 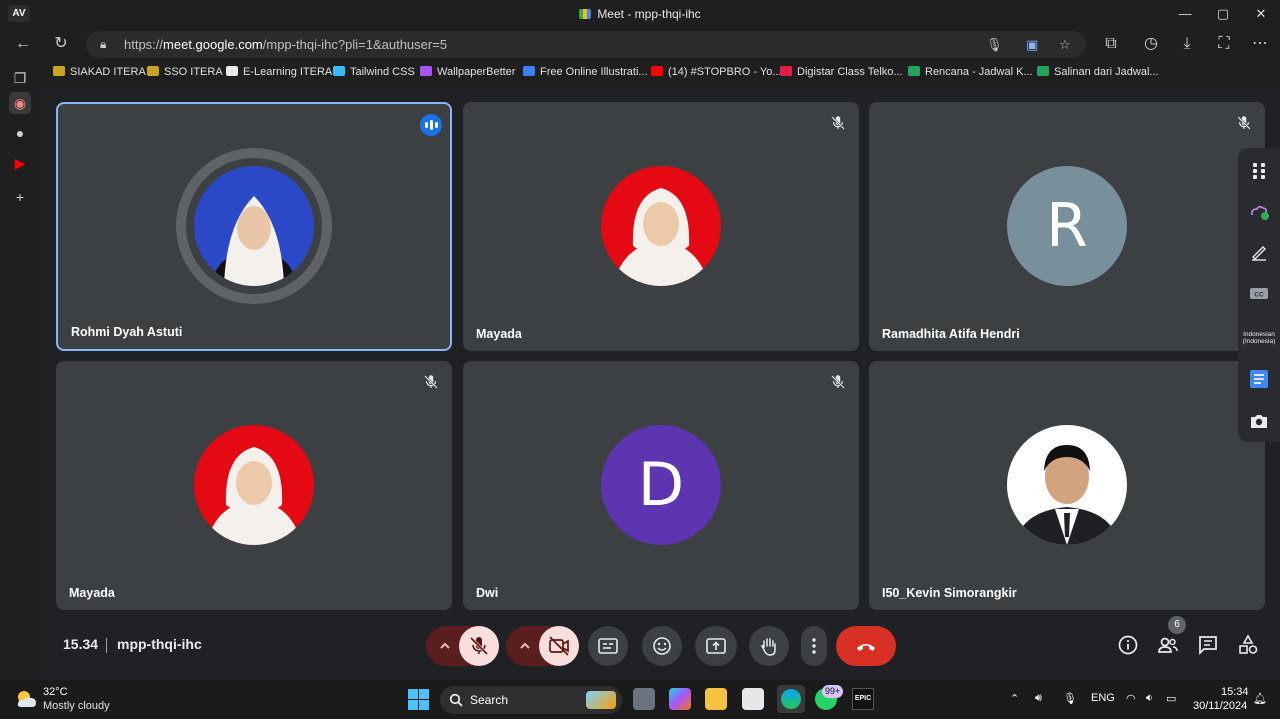 What do you see at coordinates (1260, 44) in the screenshot?
I see `more-menu-icon: ⋯` at bounding box center [1260, 44].